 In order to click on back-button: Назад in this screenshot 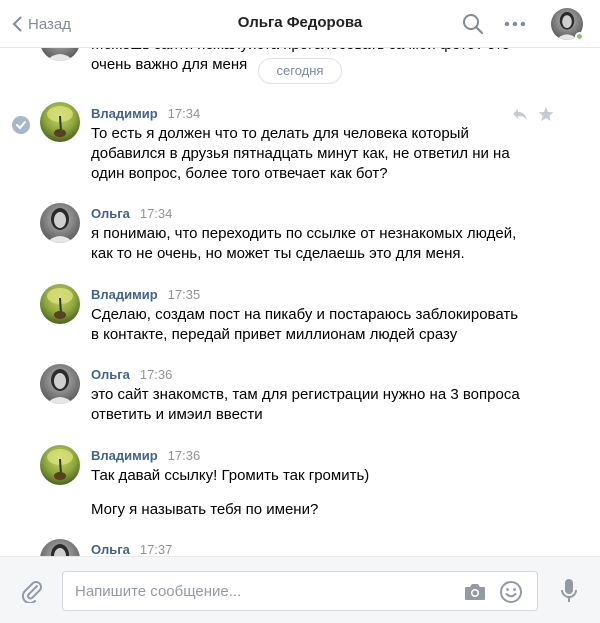, I will do `click(41, 24)`.